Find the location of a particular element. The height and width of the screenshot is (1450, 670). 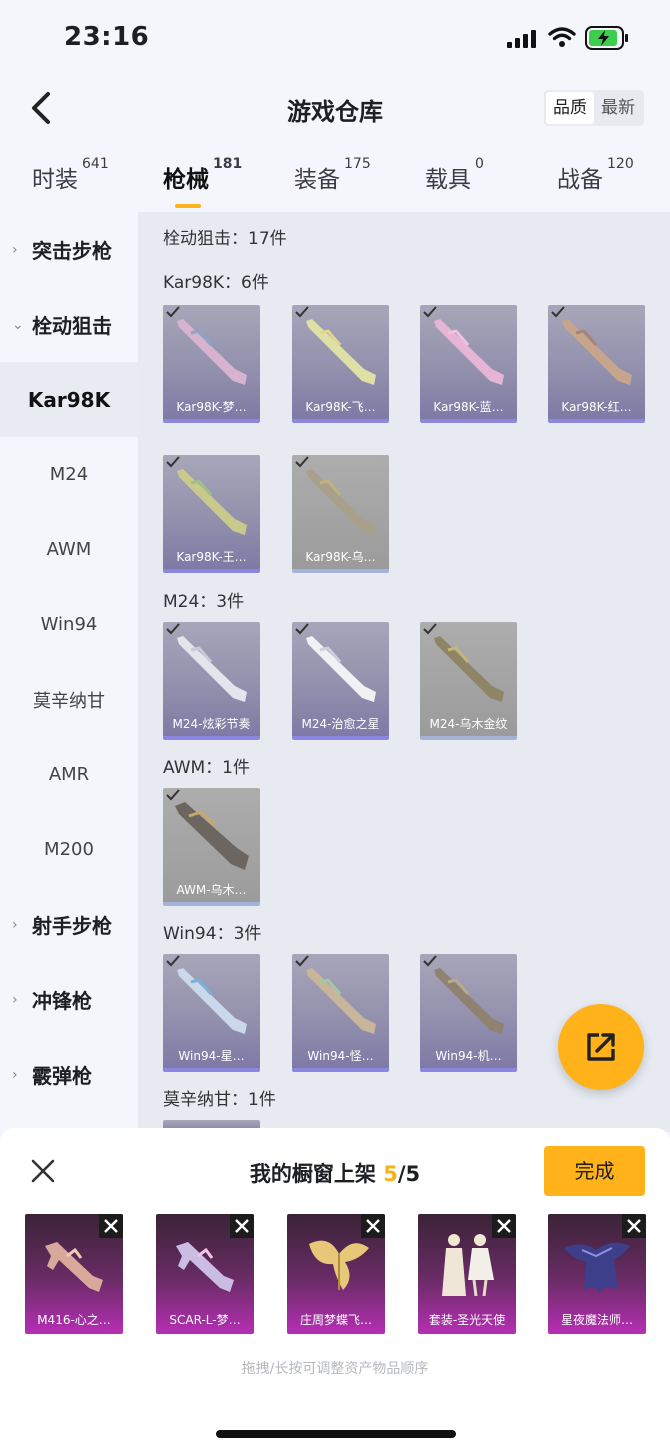

sidebar-item-m200: M200 is located at coordinates (69, 849).